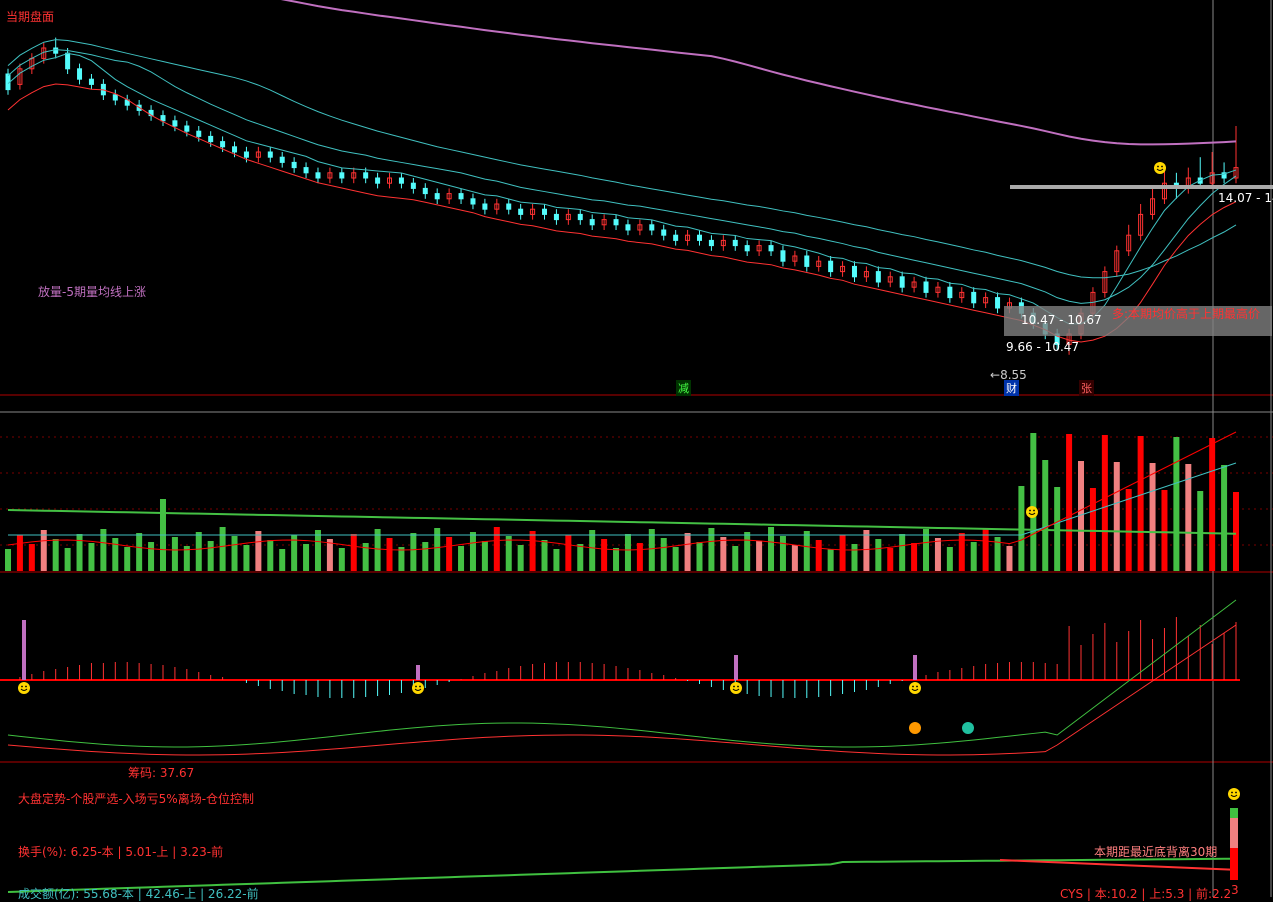  What do you see at coordinates (1234, 833) in the screenshot?
I see `side-bar-pink` at bounding box center [1234, 833].